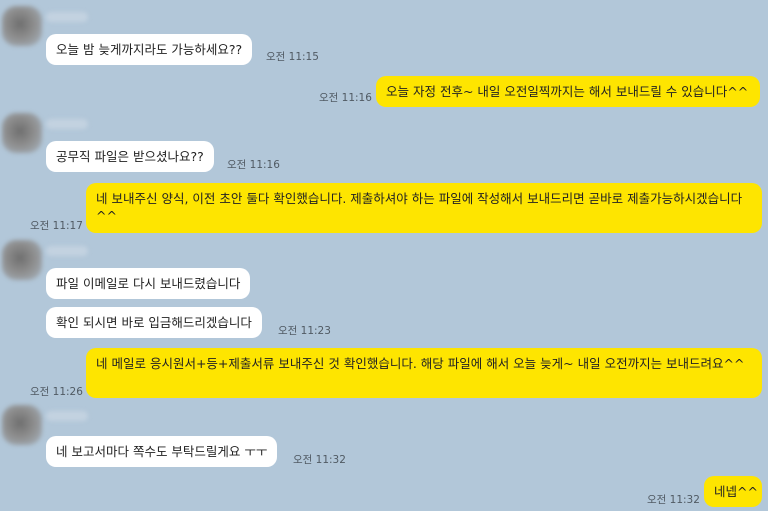  Describe the element at coordinates (56, 226) in the screenshot. I see `message-timestamp: 오전 11:17` at that location.